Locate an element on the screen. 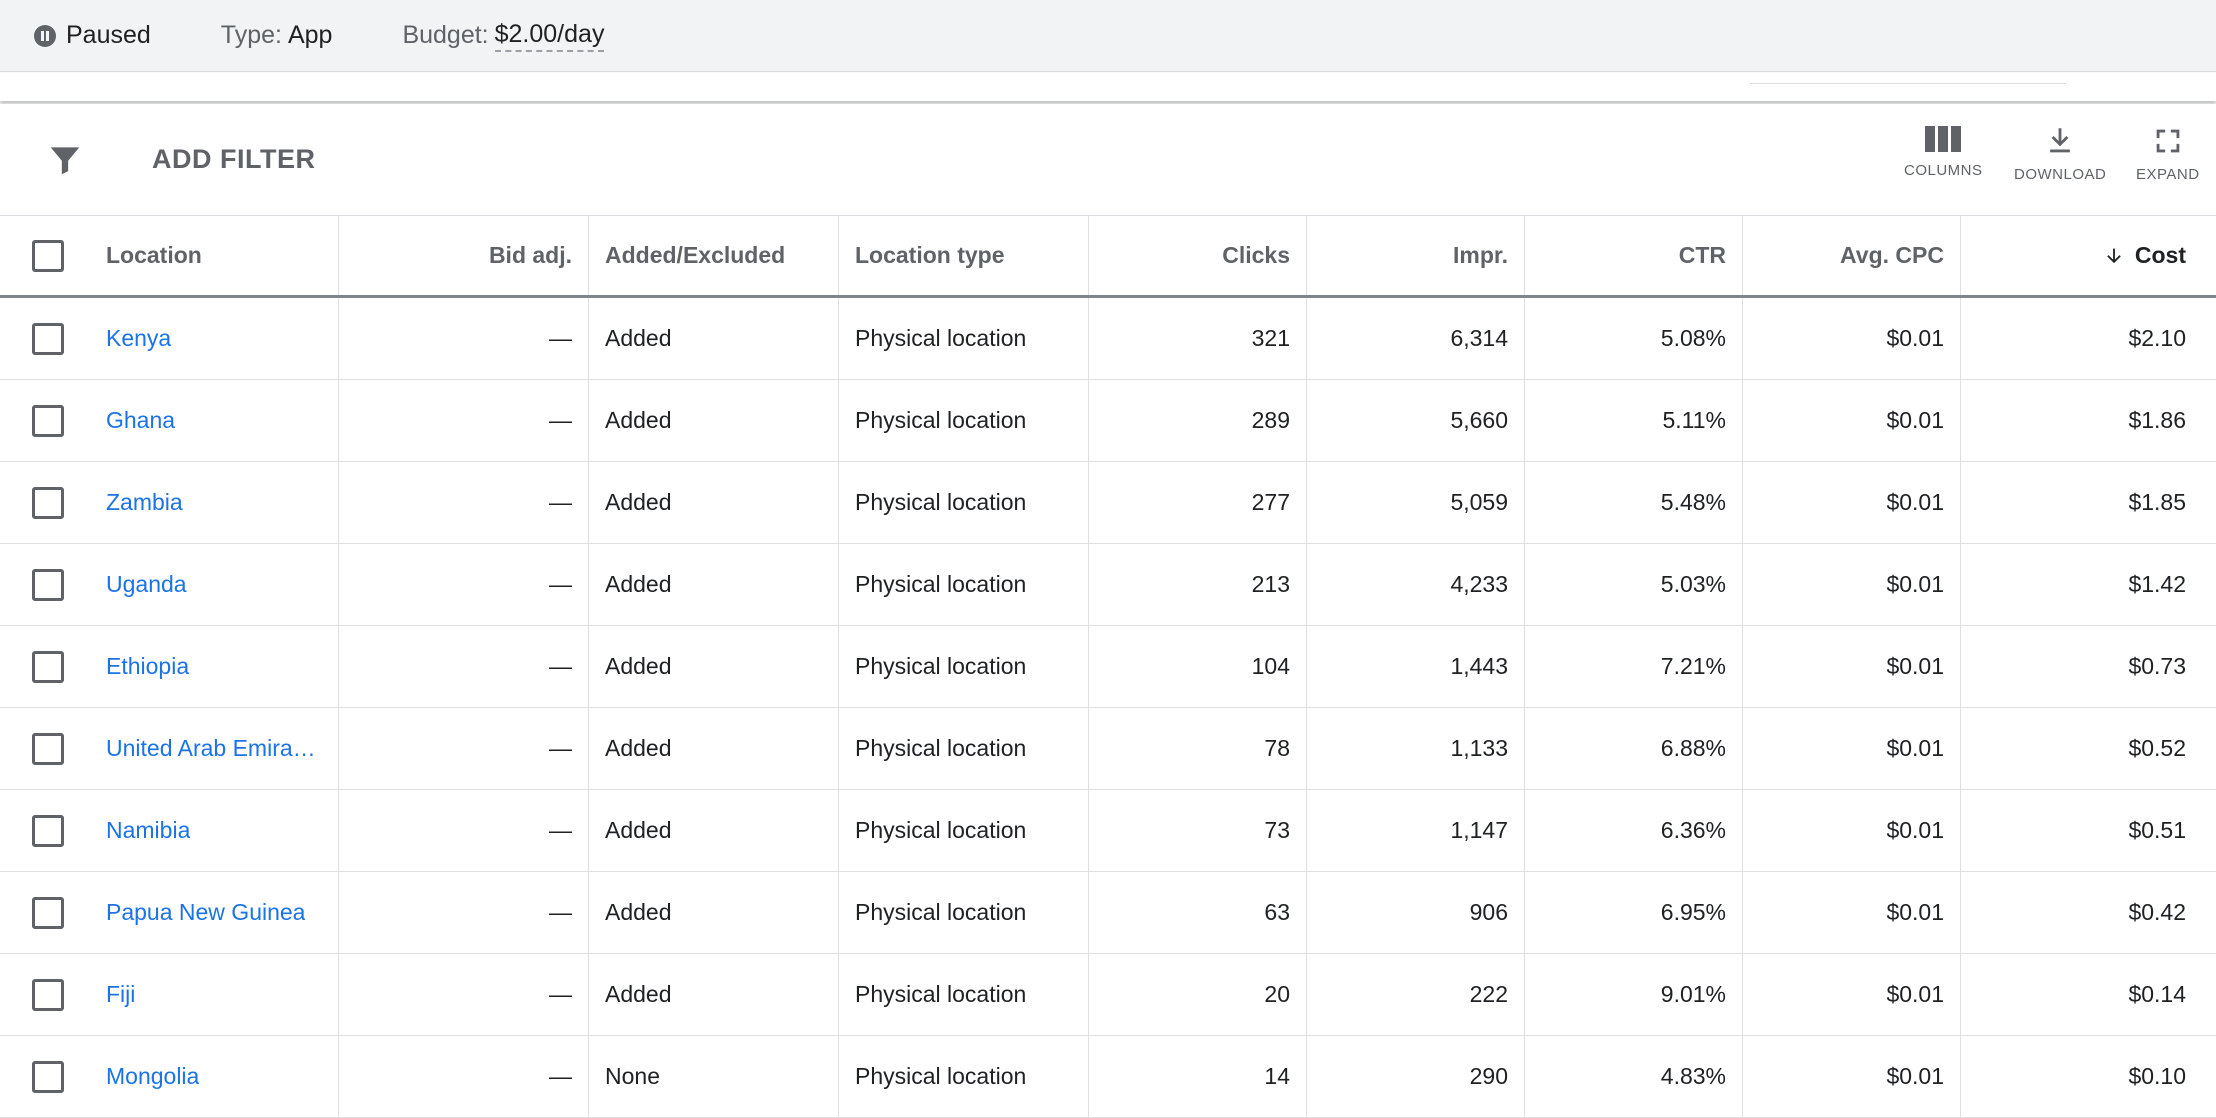 The image size is (2216, 1118). row-location-link-cell: Papua New Guinea is located at coordinates (217, 912).